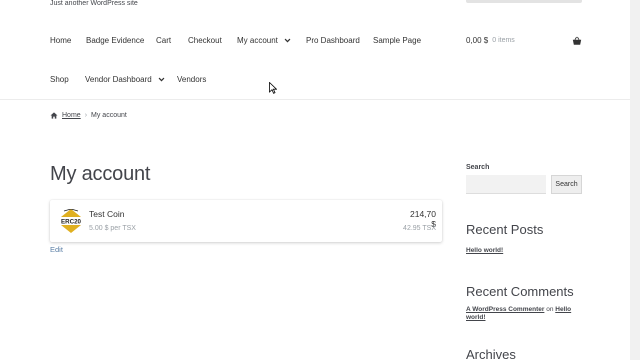 This screenshot has height=362, width=640. I want to click on nav-item-badge-evidence: Badge Evidence, so click(115, 40).